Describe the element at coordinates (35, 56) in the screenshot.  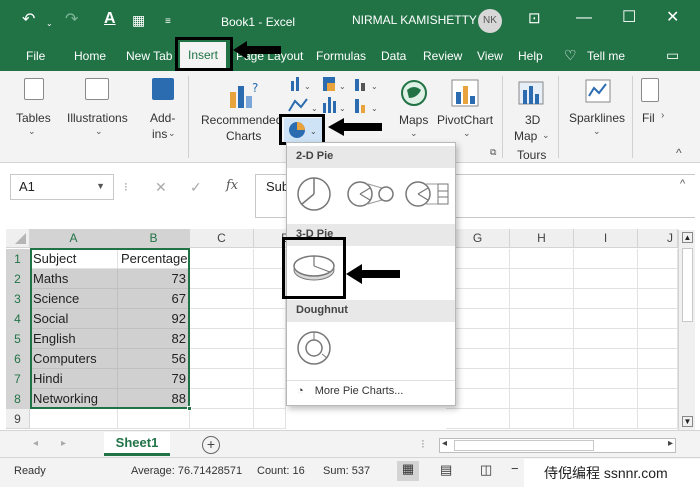
I see `tab-file: File` at that location.